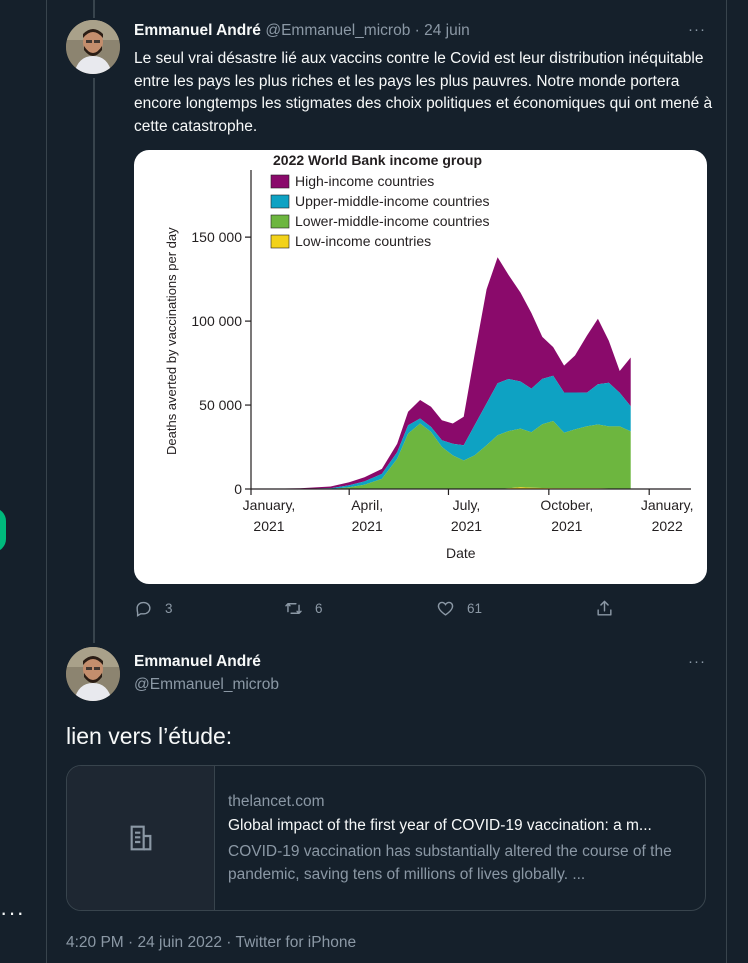  I want to click on x-axis-label: Date, so click(461, 553).